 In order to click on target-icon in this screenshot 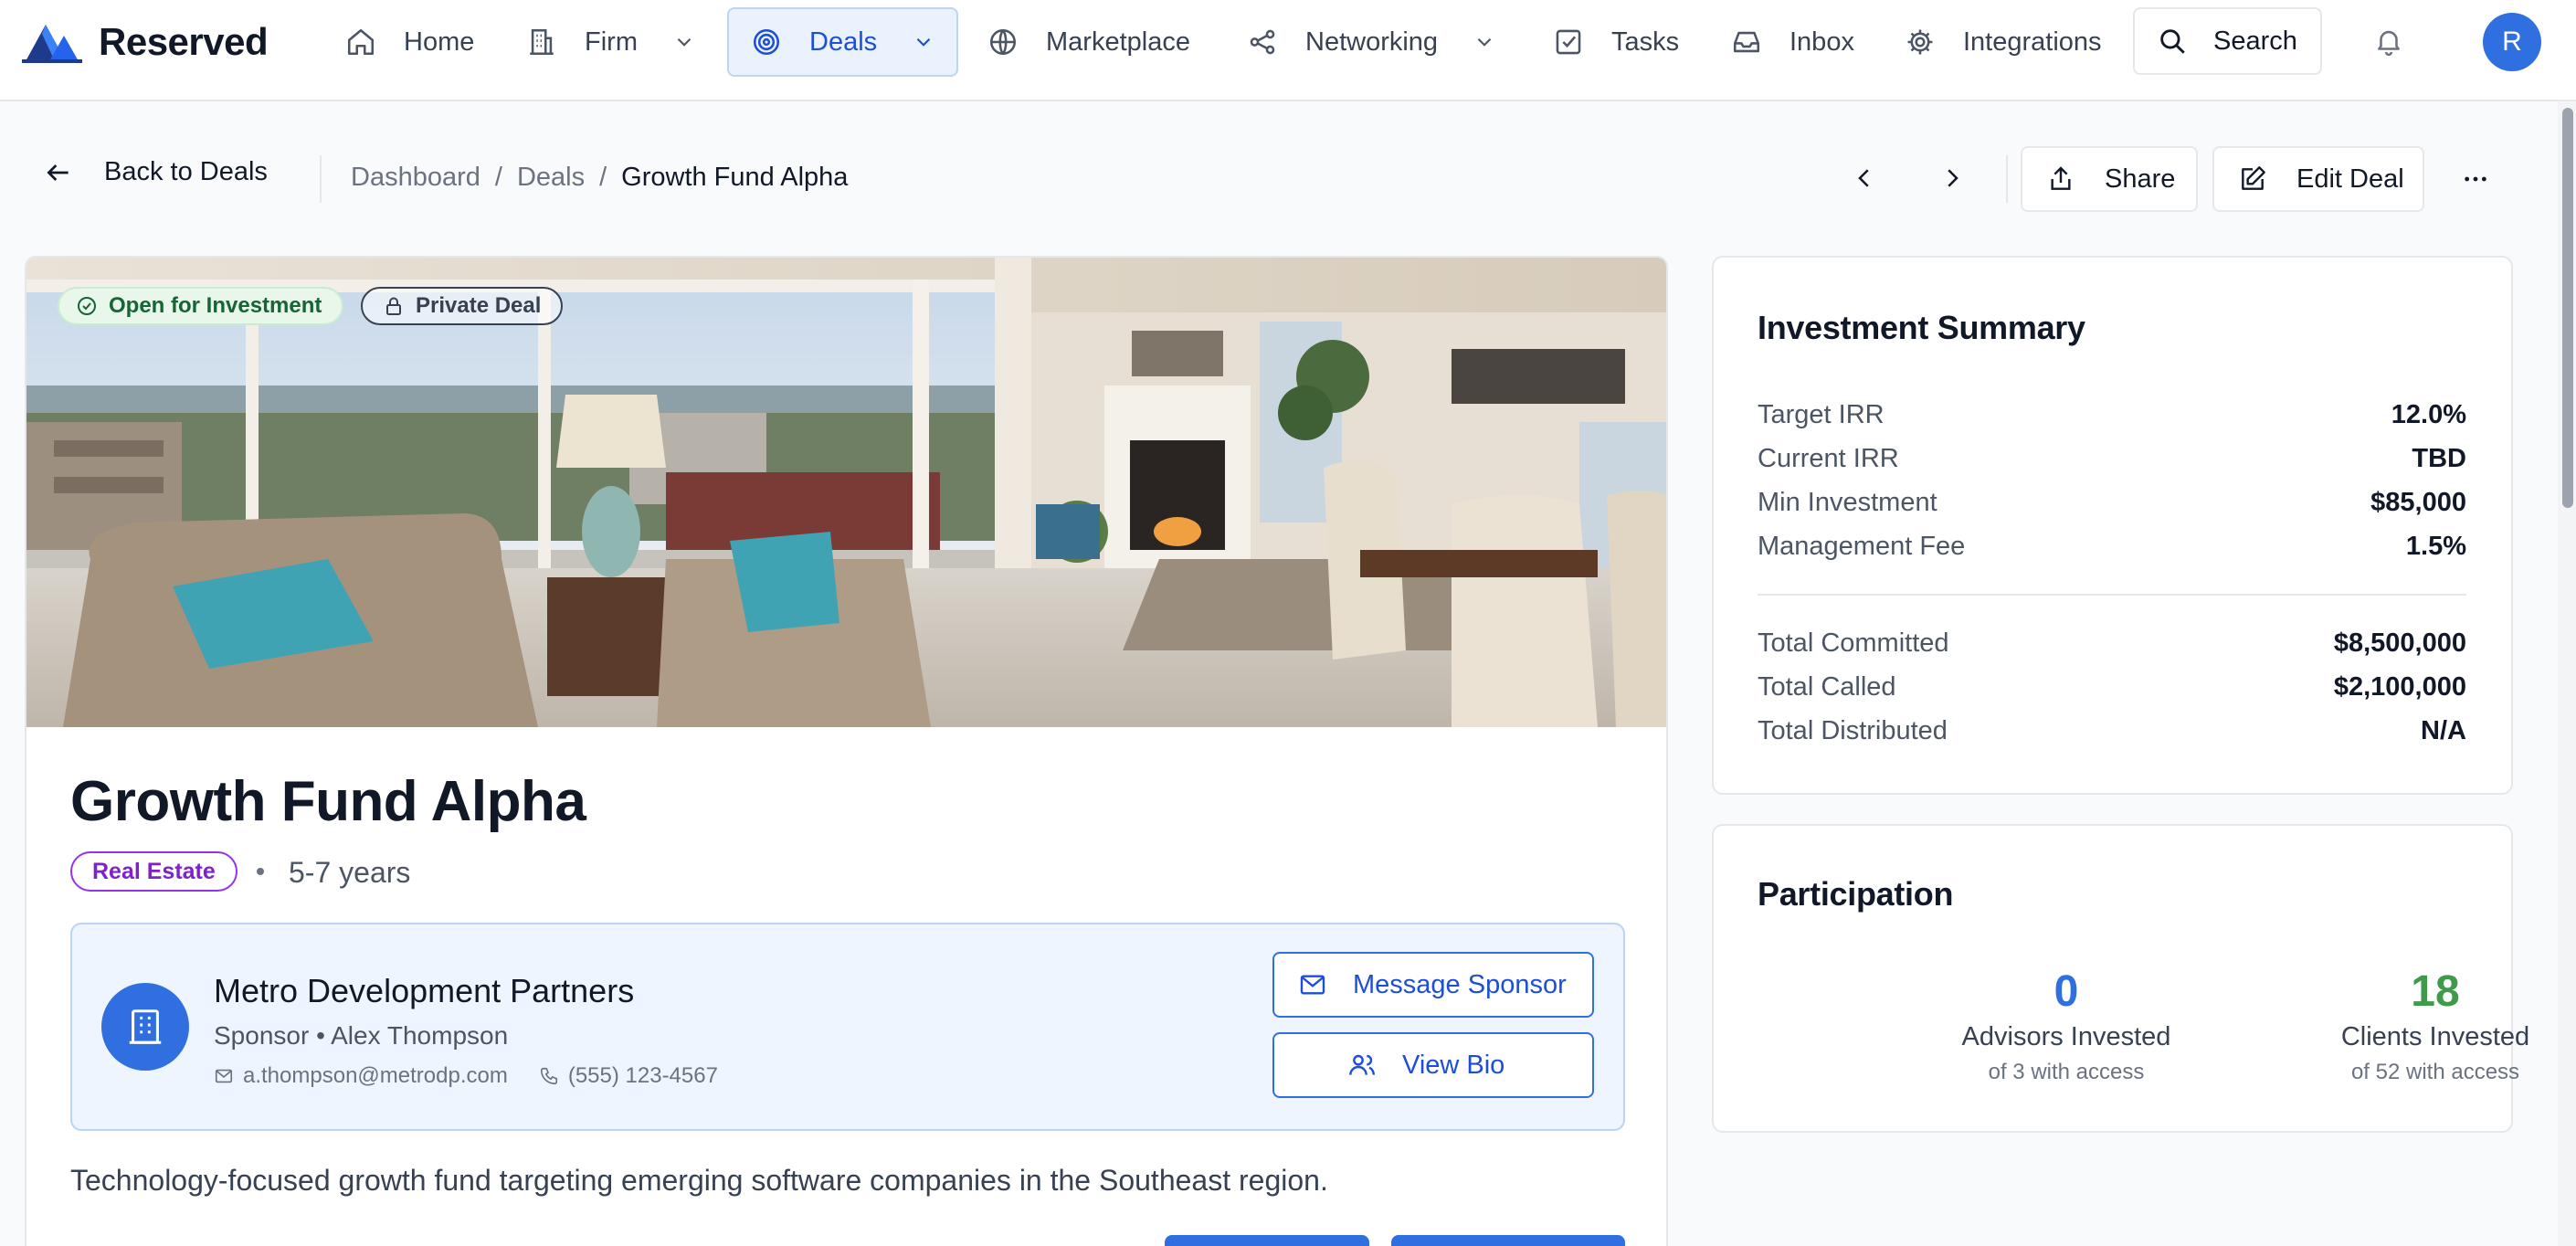, I will do `click(766, 42)`.